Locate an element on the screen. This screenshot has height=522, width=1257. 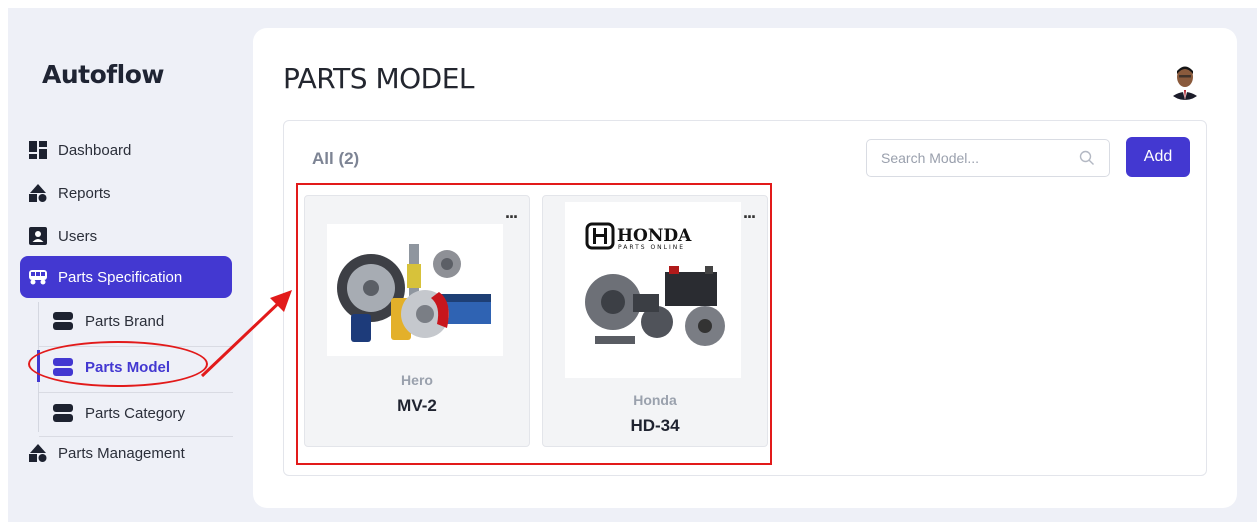
model-image is located at coordinates (415, 290).